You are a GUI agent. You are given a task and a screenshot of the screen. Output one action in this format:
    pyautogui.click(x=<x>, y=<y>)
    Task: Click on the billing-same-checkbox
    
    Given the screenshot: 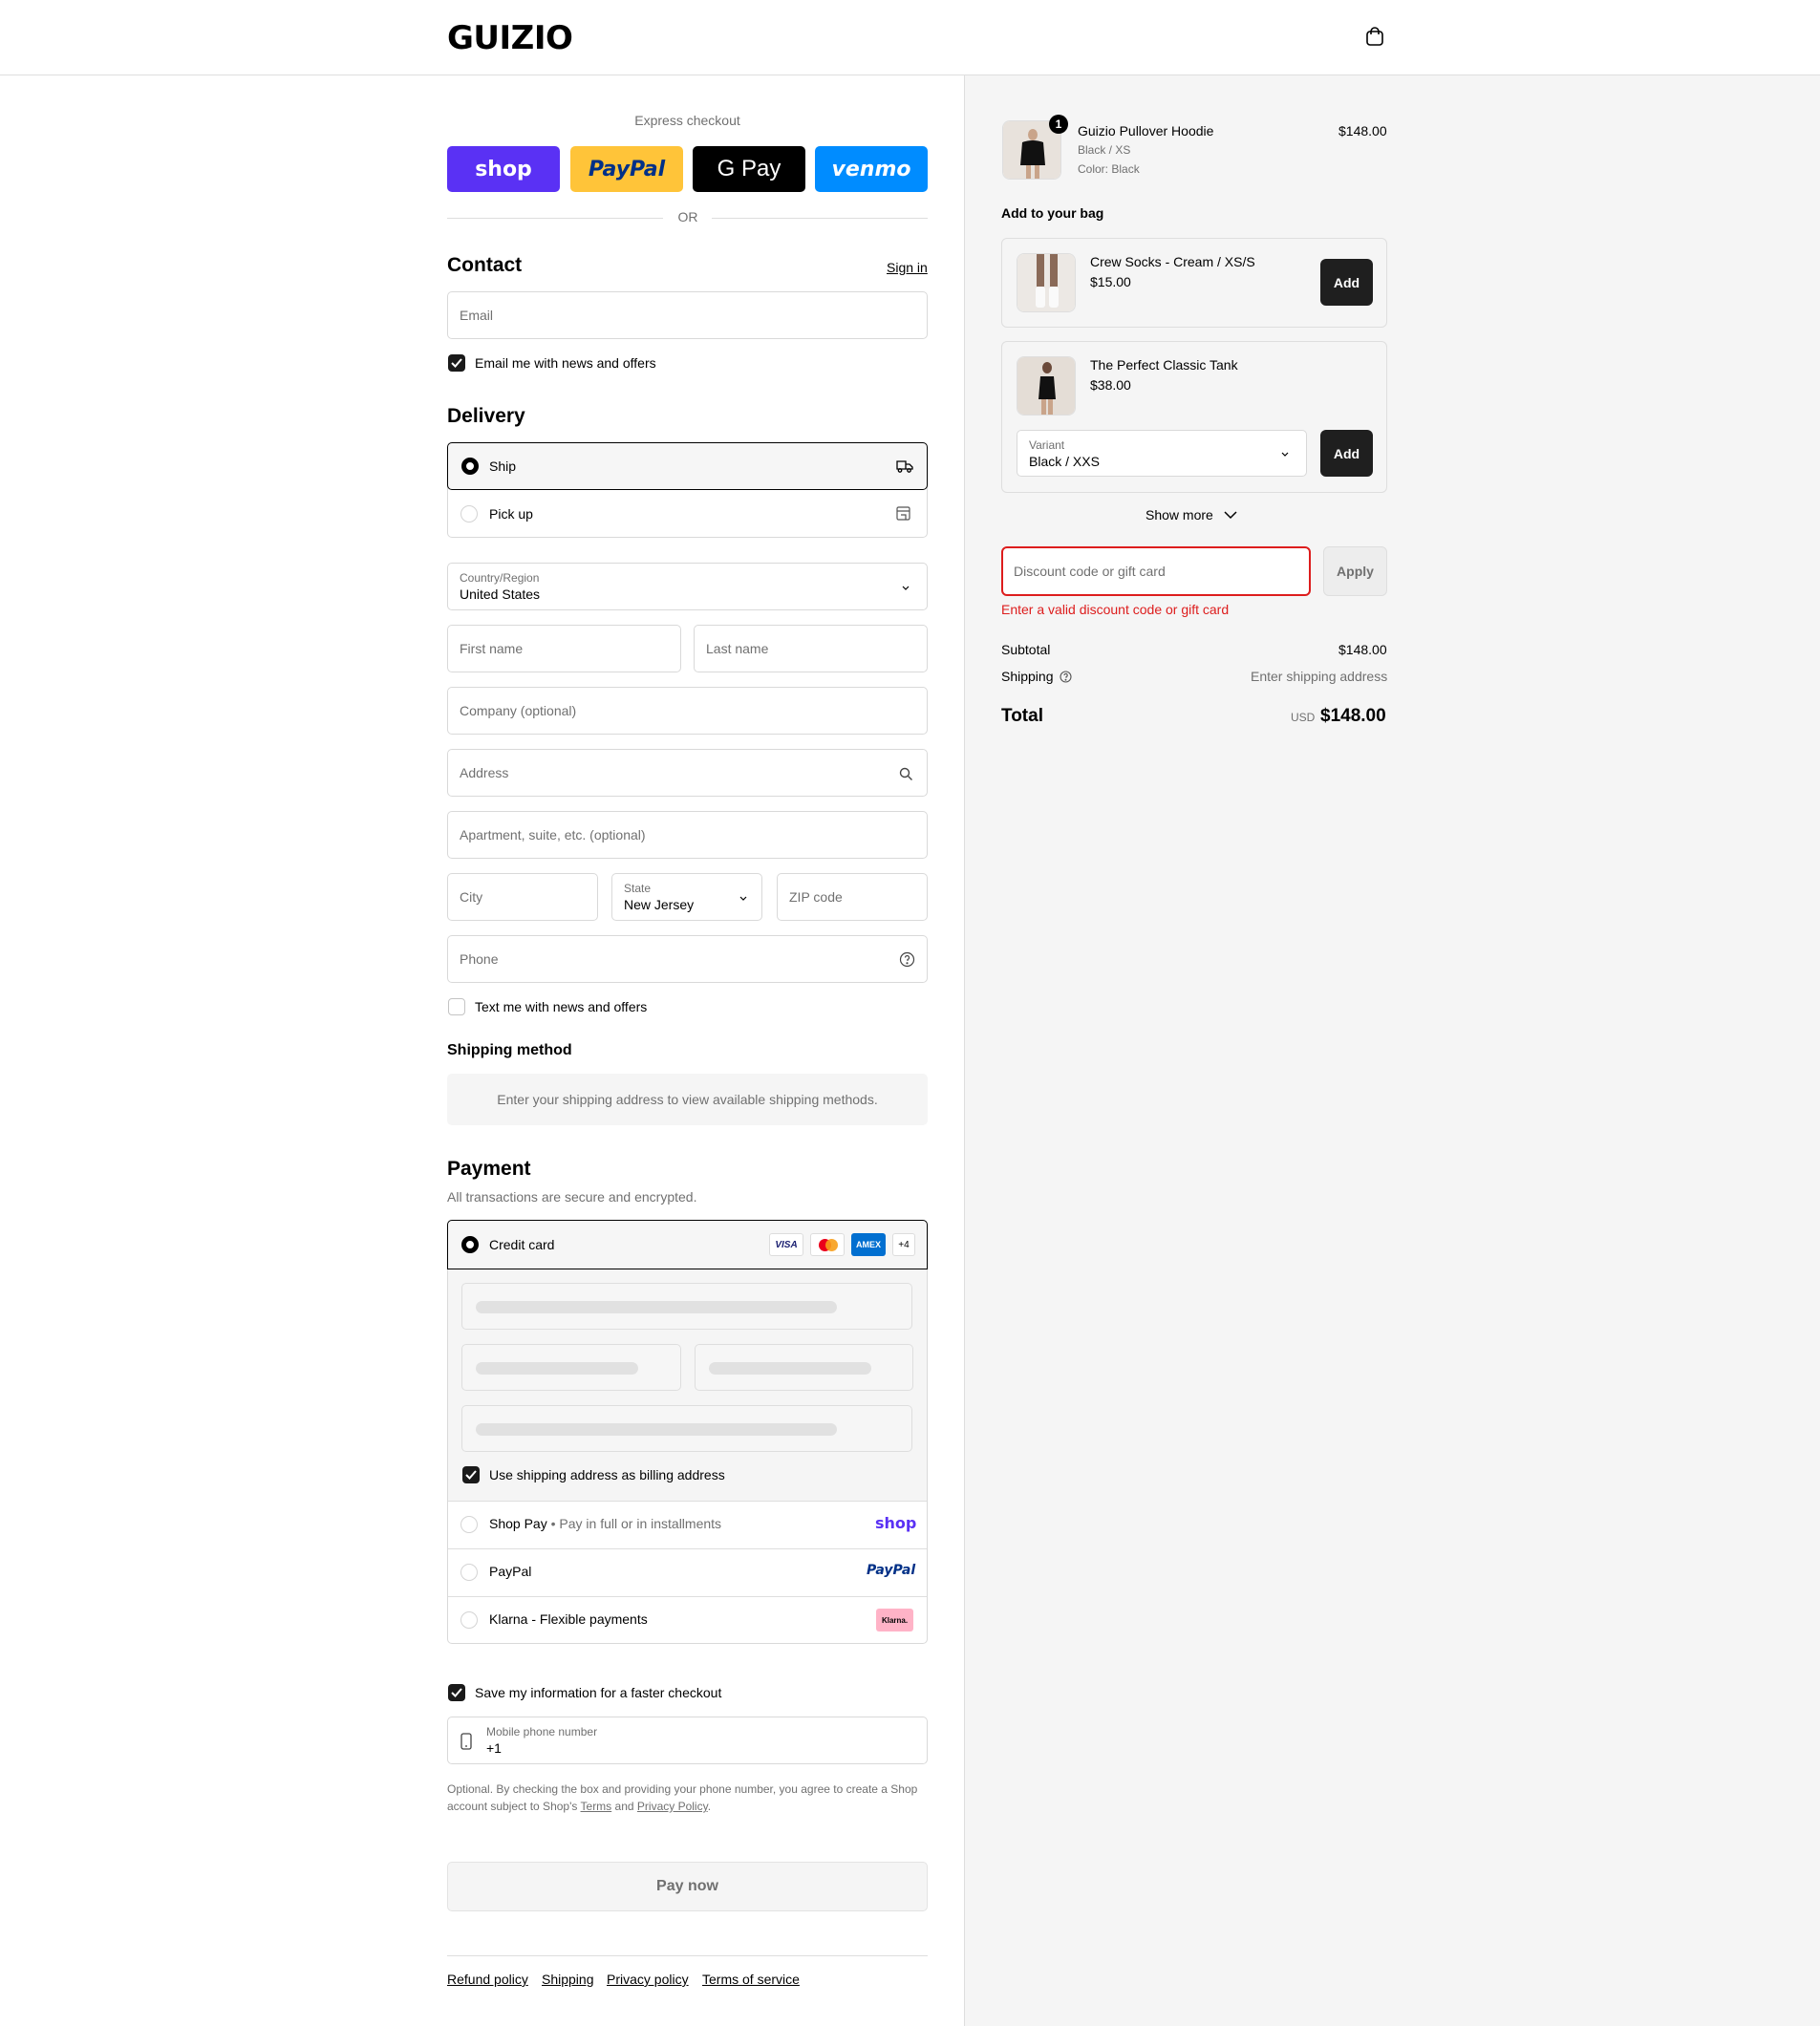 What is the action you would take?
    pyautogui.click(x=471, y=1474)
    